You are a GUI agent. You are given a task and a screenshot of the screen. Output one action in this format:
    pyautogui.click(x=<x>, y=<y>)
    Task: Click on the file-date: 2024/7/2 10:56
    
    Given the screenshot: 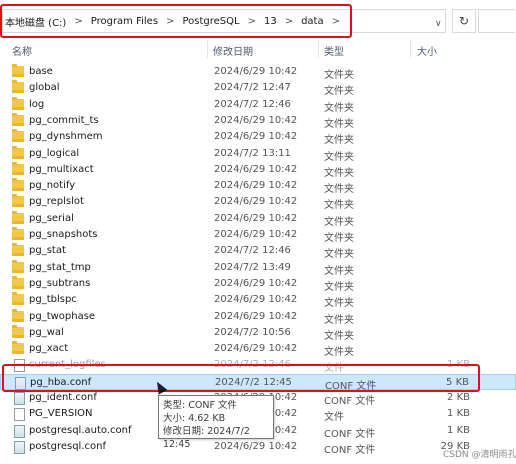 What is the action you would take?
    pyautogui.click(x=252, y=332)
    